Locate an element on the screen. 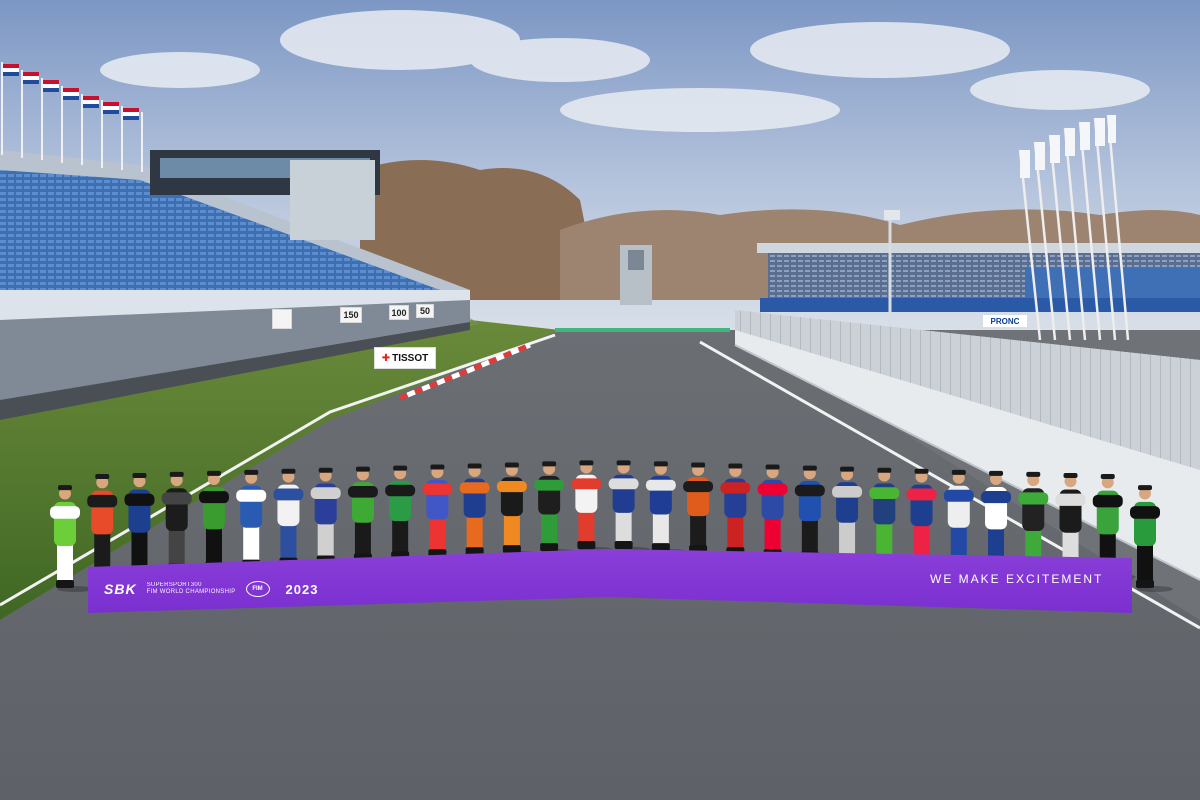 The width and height of the screenshot is (1200, 800). right-grandstand is located at coordinates (978, 277).